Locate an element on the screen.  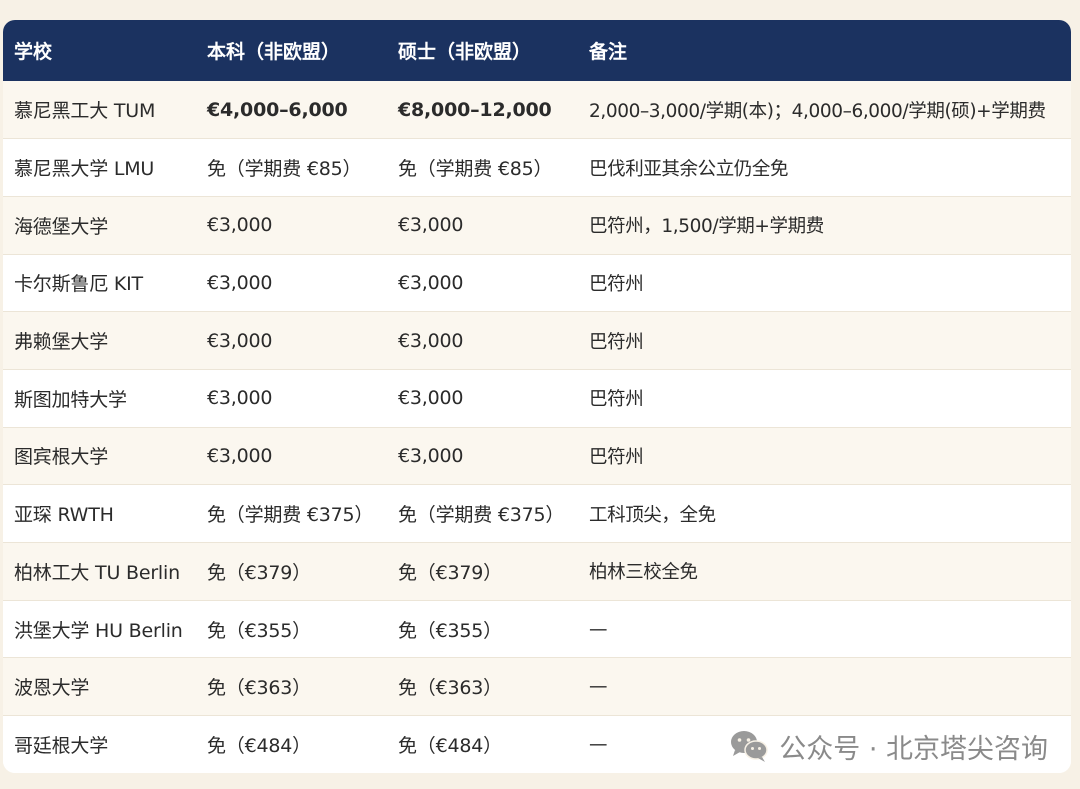
school-cell: 海德堡大学 is located at coordinates (99, 225).